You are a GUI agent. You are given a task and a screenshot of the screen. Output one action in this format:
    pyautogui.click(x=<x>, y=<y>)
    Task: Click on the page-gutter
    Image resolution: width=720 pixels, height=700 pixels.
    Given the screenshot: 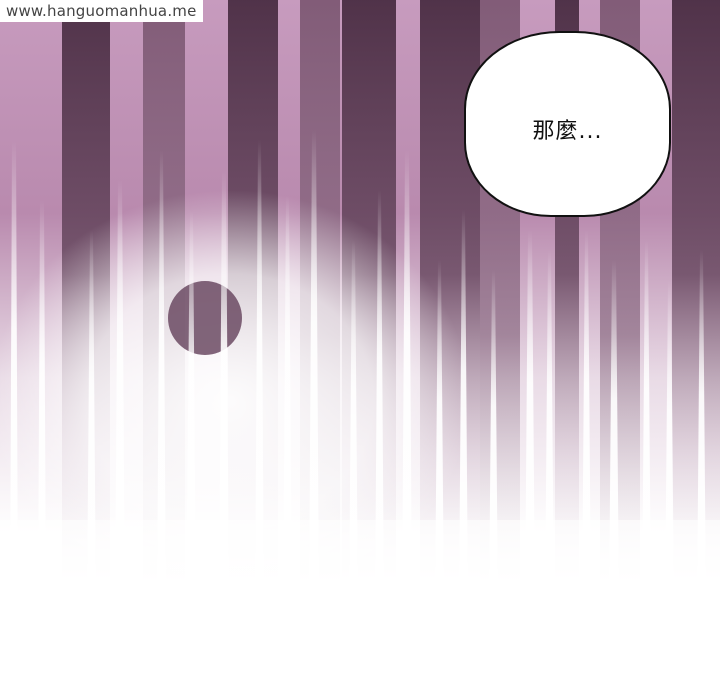 What is the action you would take?
    pyautogui.click(x=360, y=655)
    